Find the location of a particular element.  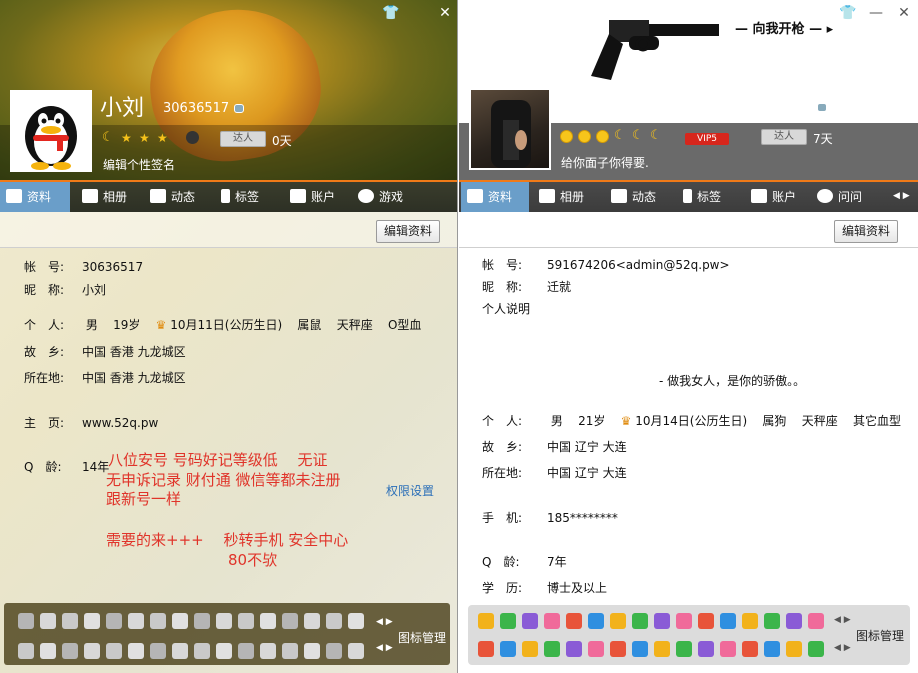

minimize-icon: — is located at coordinates (876, 13).